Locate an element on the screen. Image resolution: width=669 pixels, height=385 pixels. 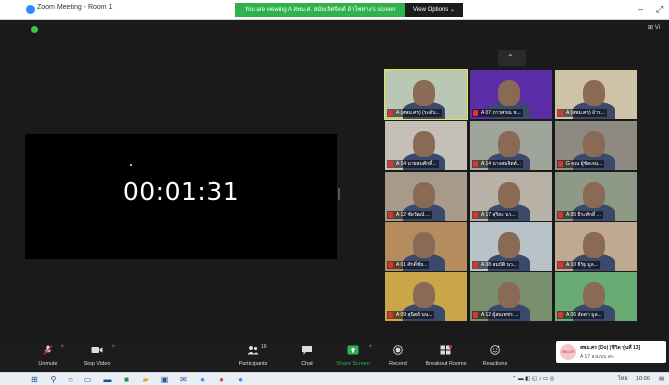
chat-bubble-icon is located at coordinates (307, 350).